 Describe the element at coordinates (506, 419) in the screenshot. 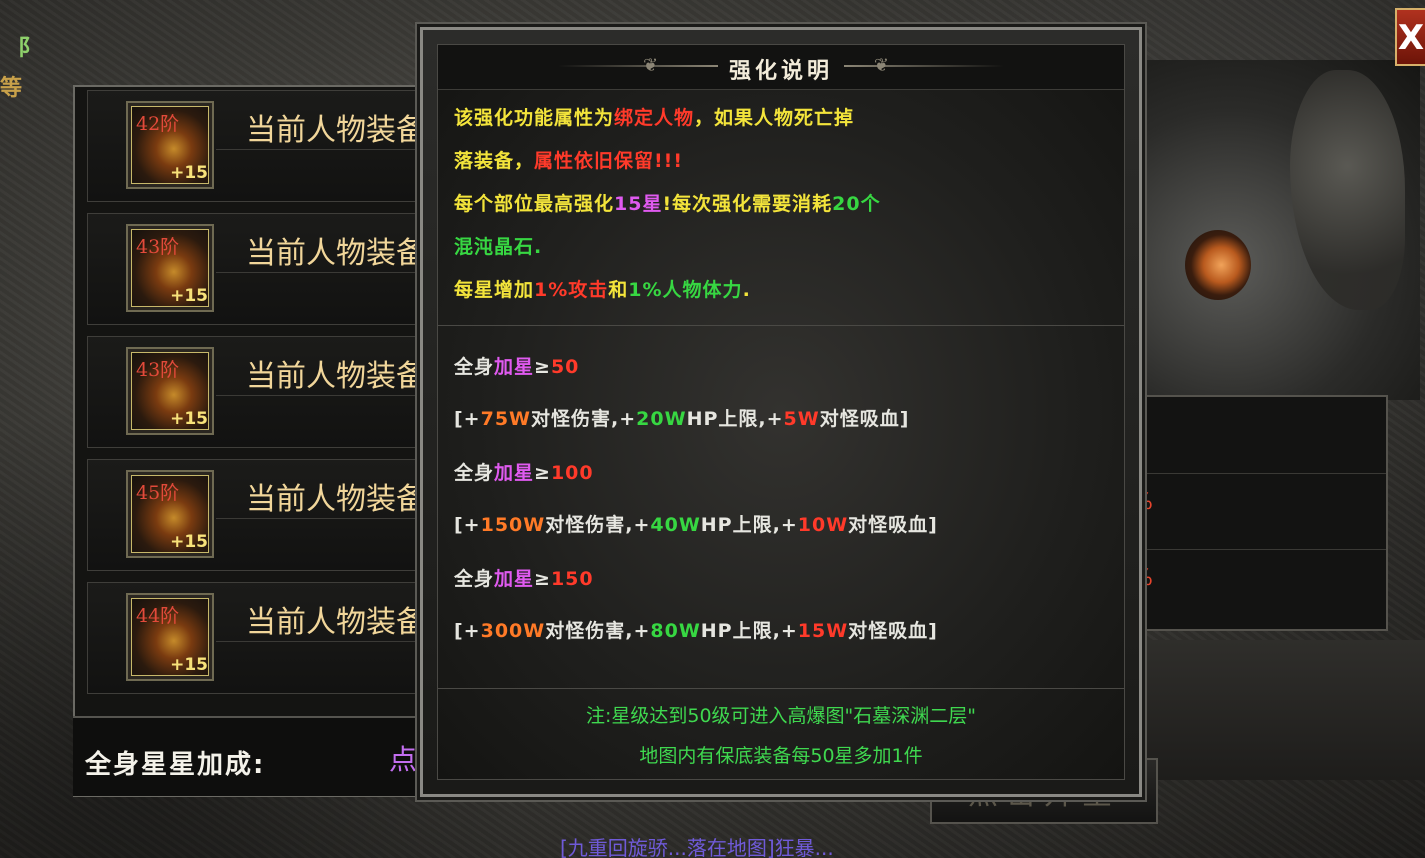

I see `tier-damage: 75W` at that location.